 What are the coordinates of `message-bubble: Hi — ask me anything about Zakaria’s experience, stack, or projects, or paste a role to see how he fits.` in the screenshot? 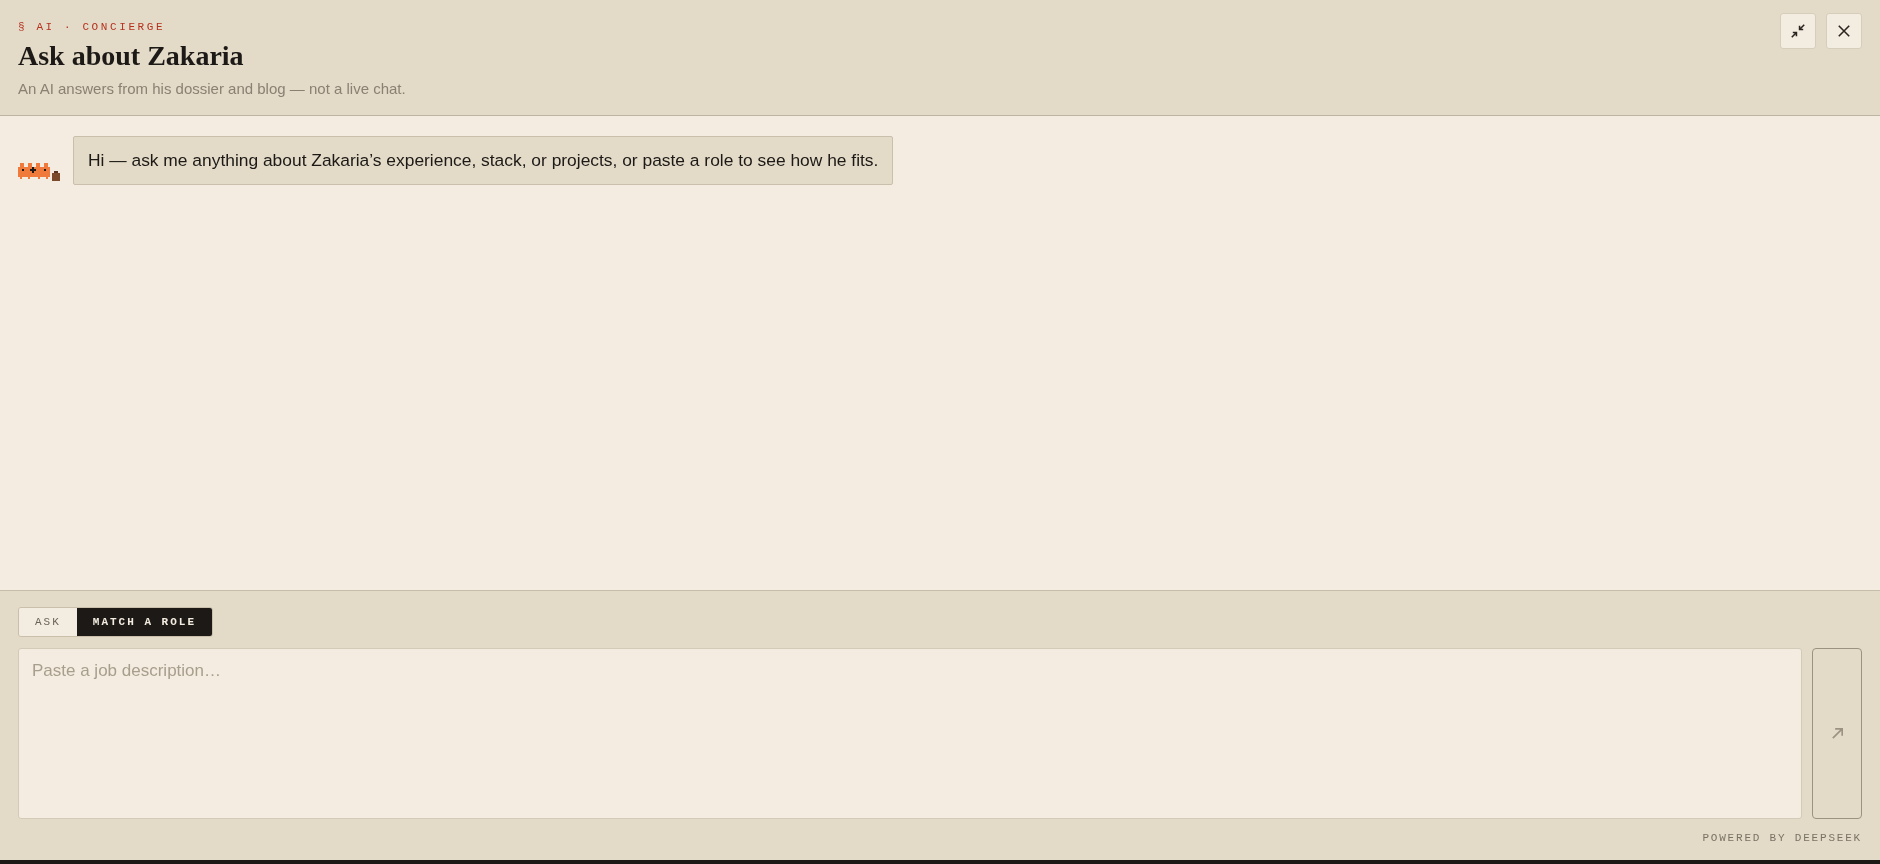 It's located at (483, 160).